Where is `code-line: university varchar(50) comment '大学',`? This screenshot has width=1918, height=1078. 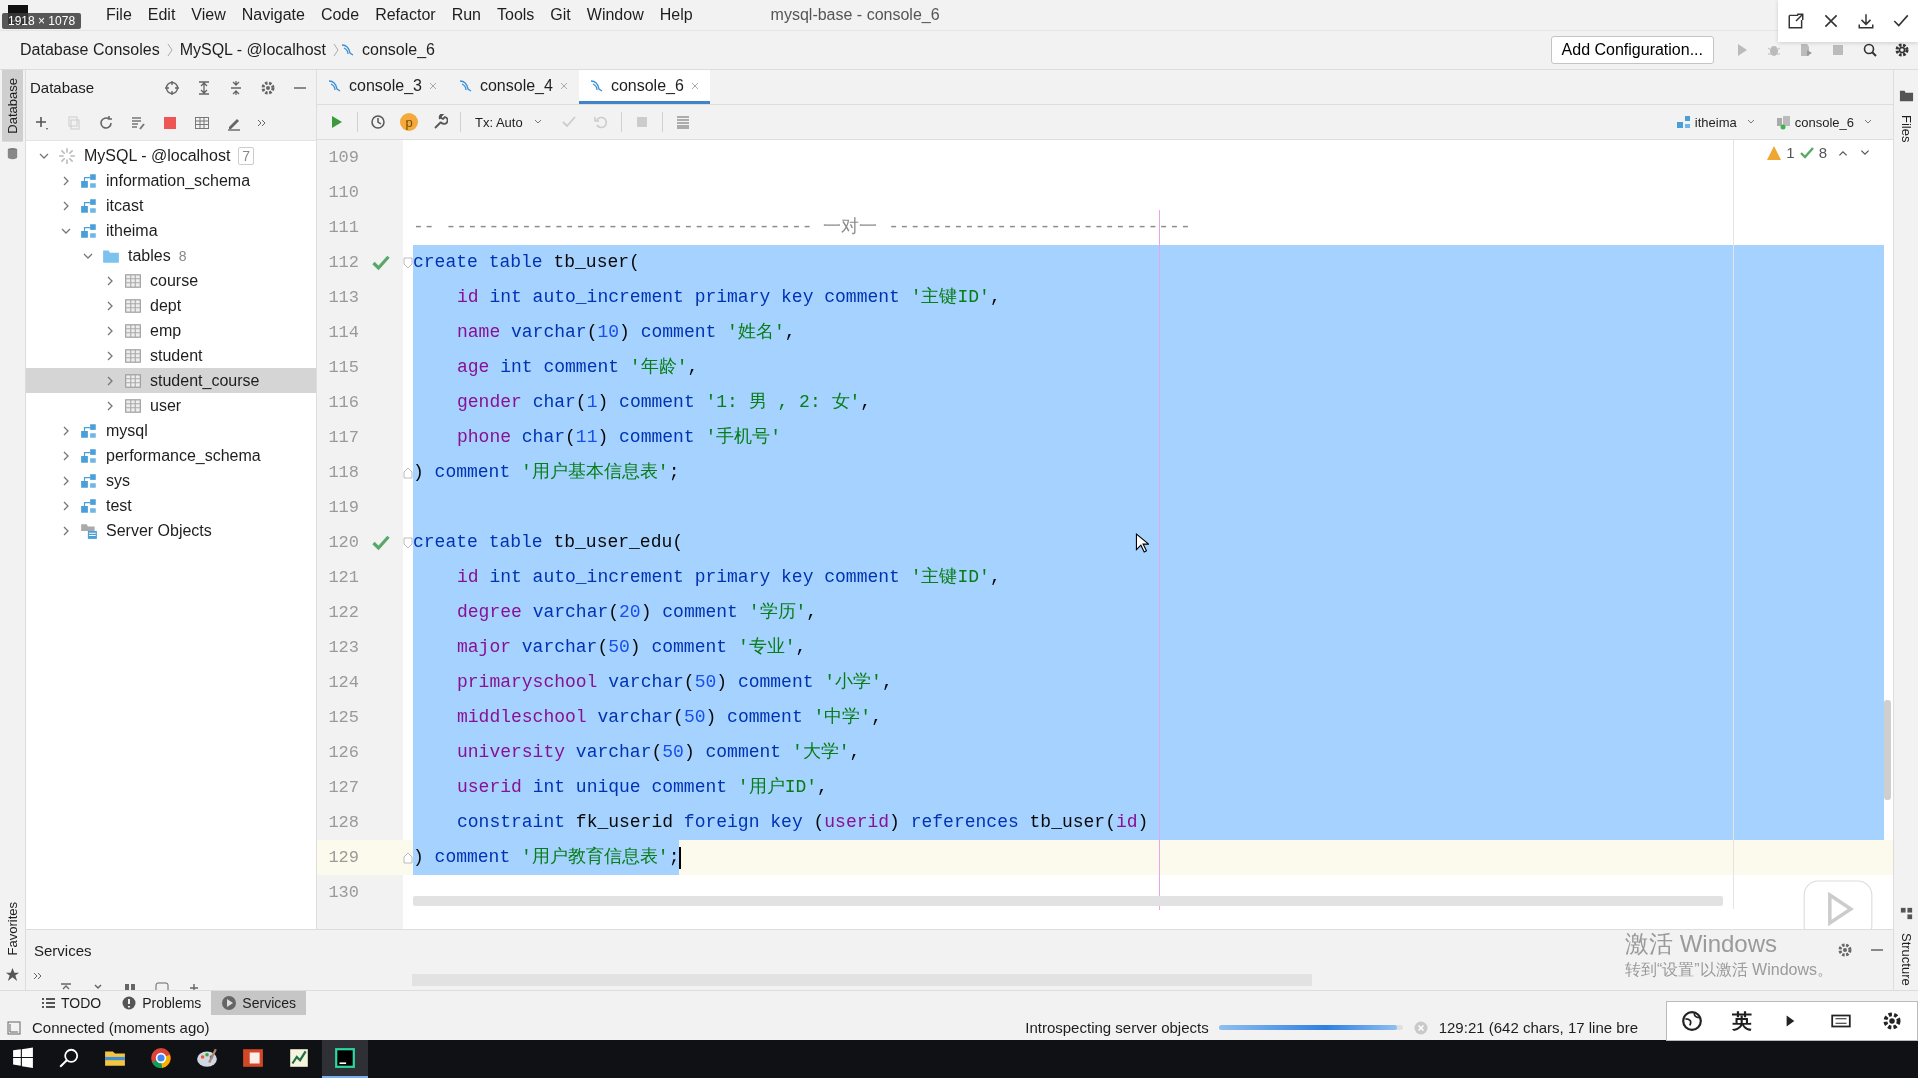
code-line: university varchar(50) comment '大学', is located at coordinates (659, 752).